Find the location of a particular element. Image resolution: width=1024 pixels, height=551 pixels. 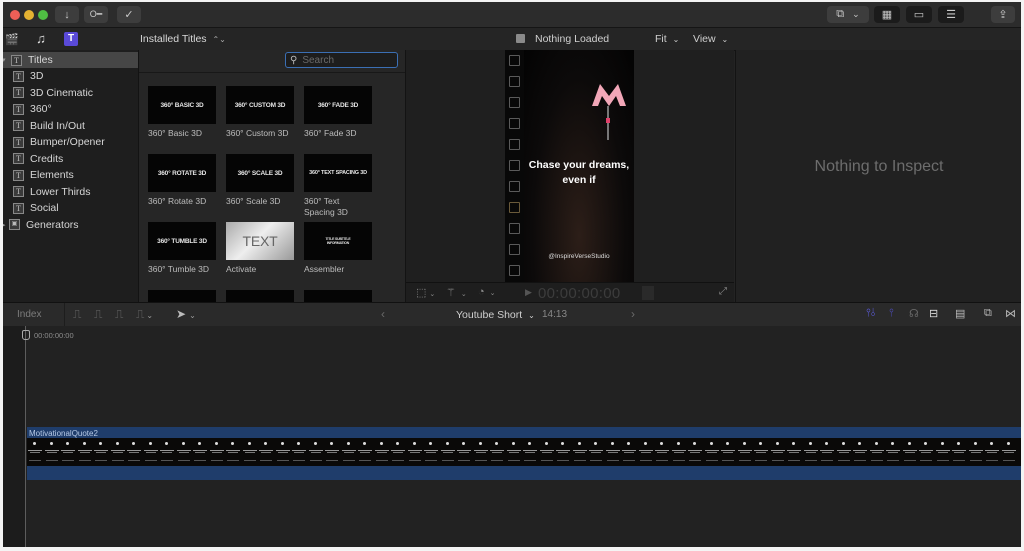

audio-skimming-button: ⫯ is located at coordinates (891, 313).